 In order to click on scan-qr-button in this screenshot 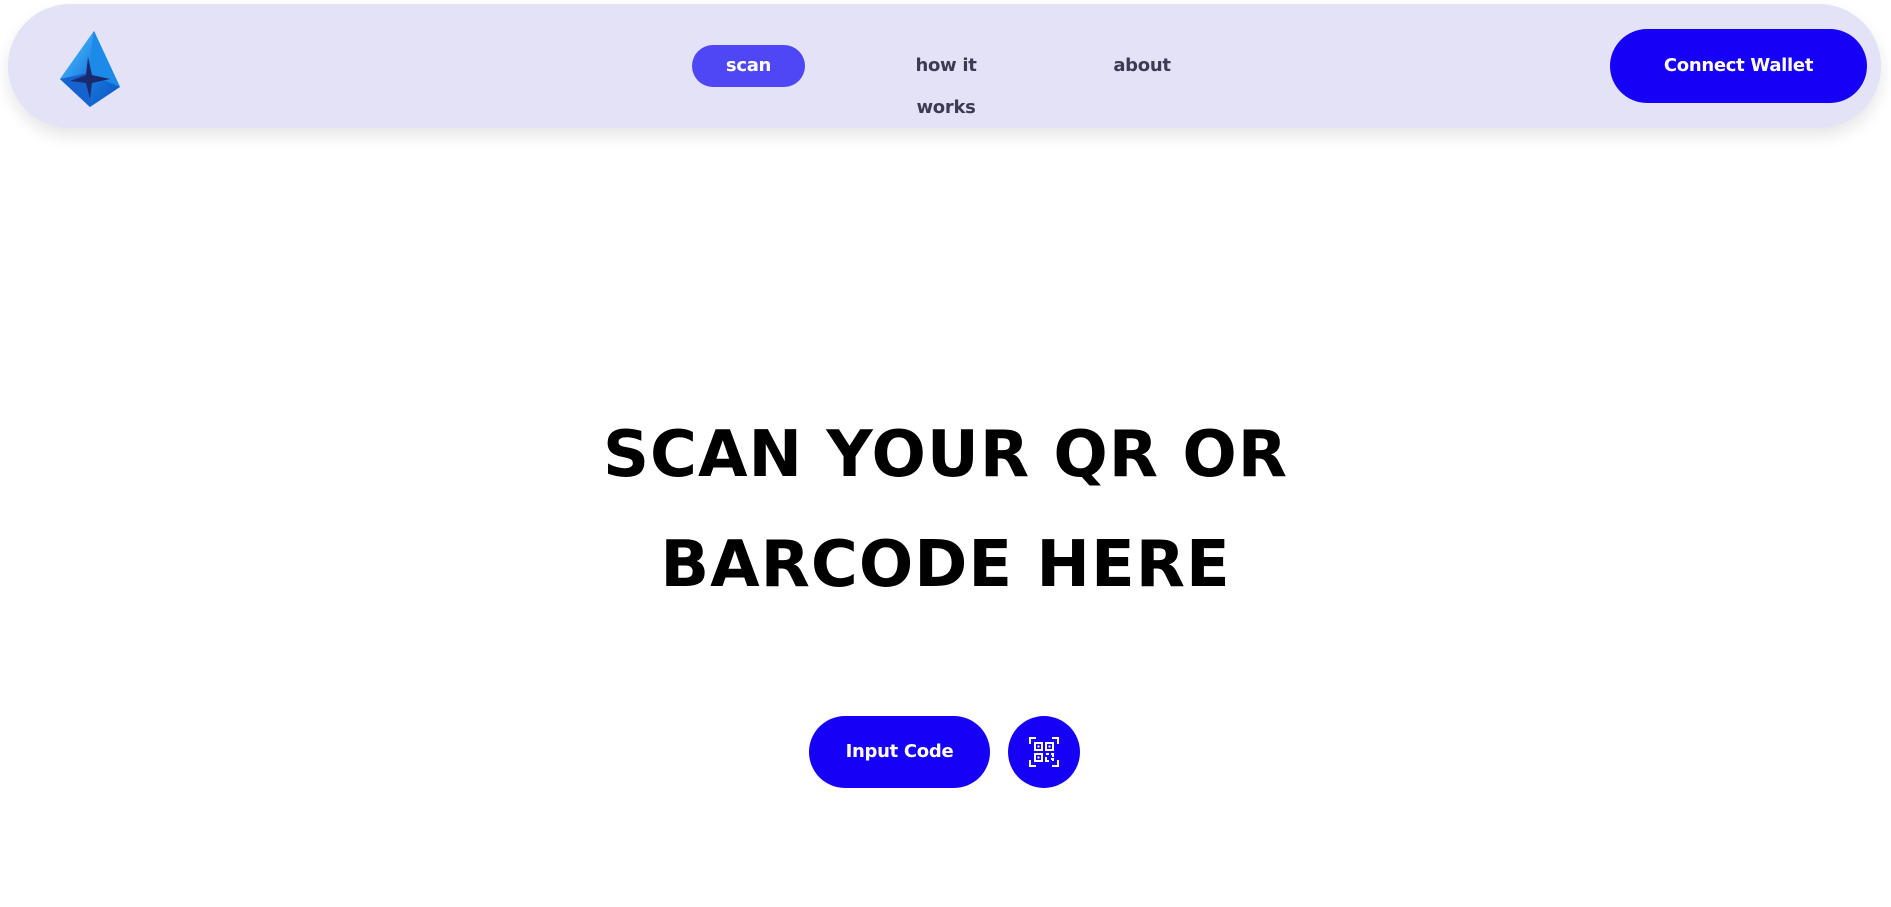, I will do `click(1044, 752)`.